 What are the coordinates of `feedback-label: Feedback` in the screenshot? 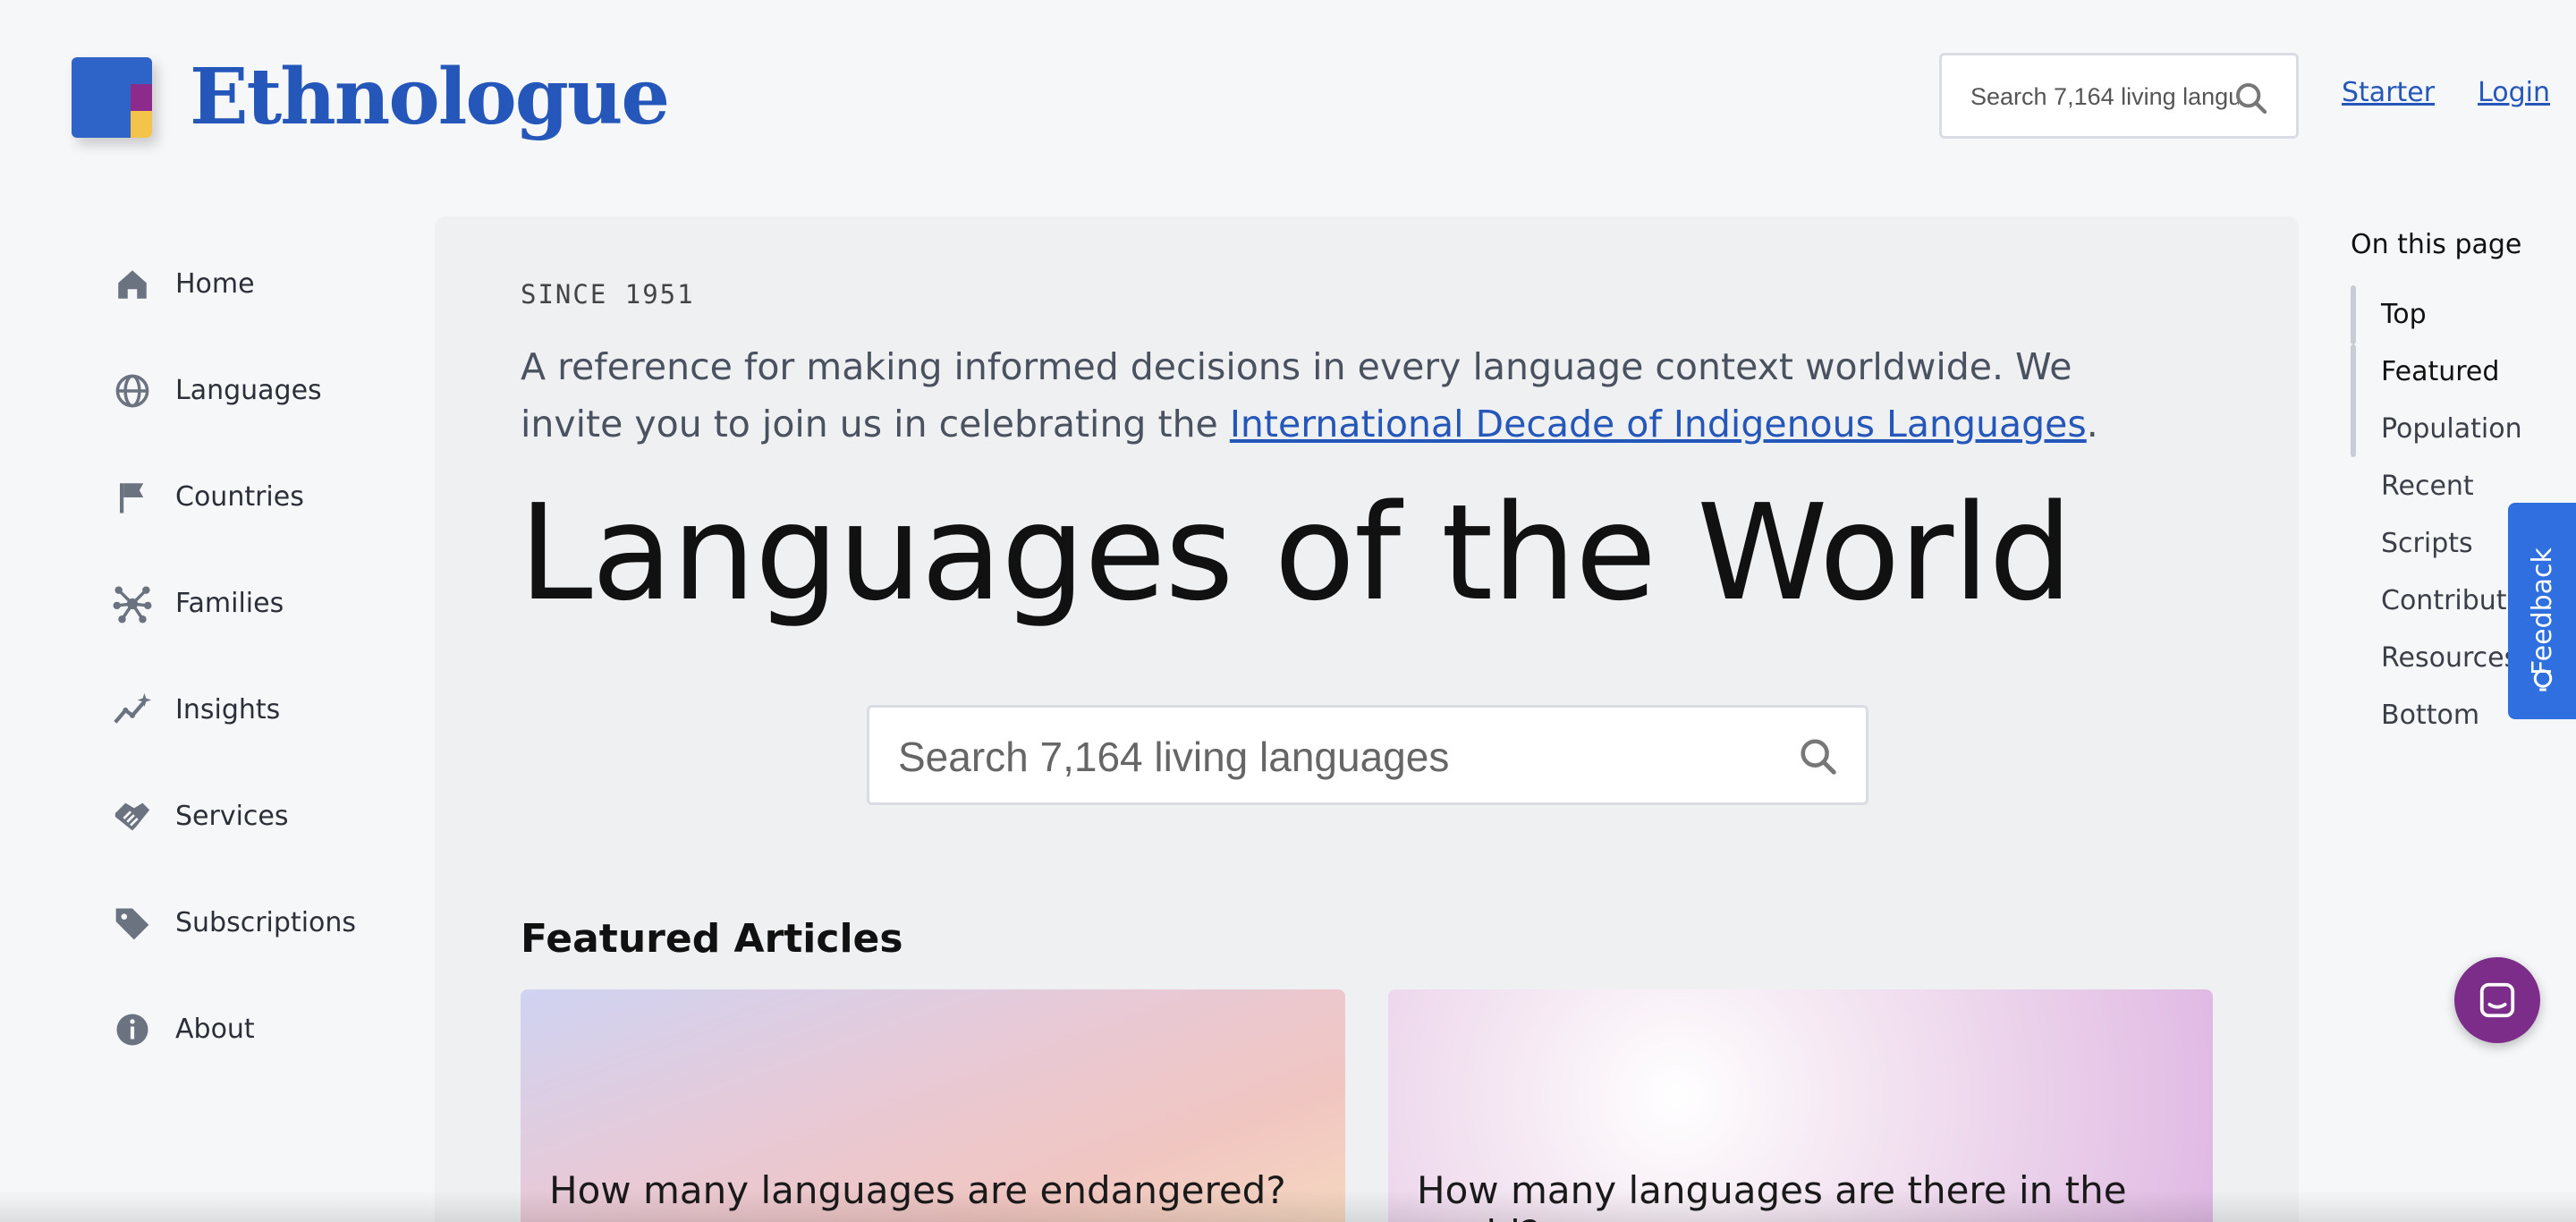 It's located at (2542, 611).